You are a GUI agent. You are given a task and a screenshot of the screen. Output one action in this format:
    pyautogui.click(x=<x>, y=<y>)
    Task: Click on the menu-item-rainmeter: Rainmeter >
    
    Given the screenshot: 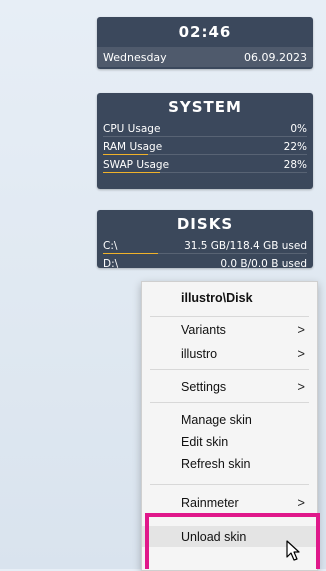 What is the action you would take?
    pyautogui.click(x=229, y=502)
    